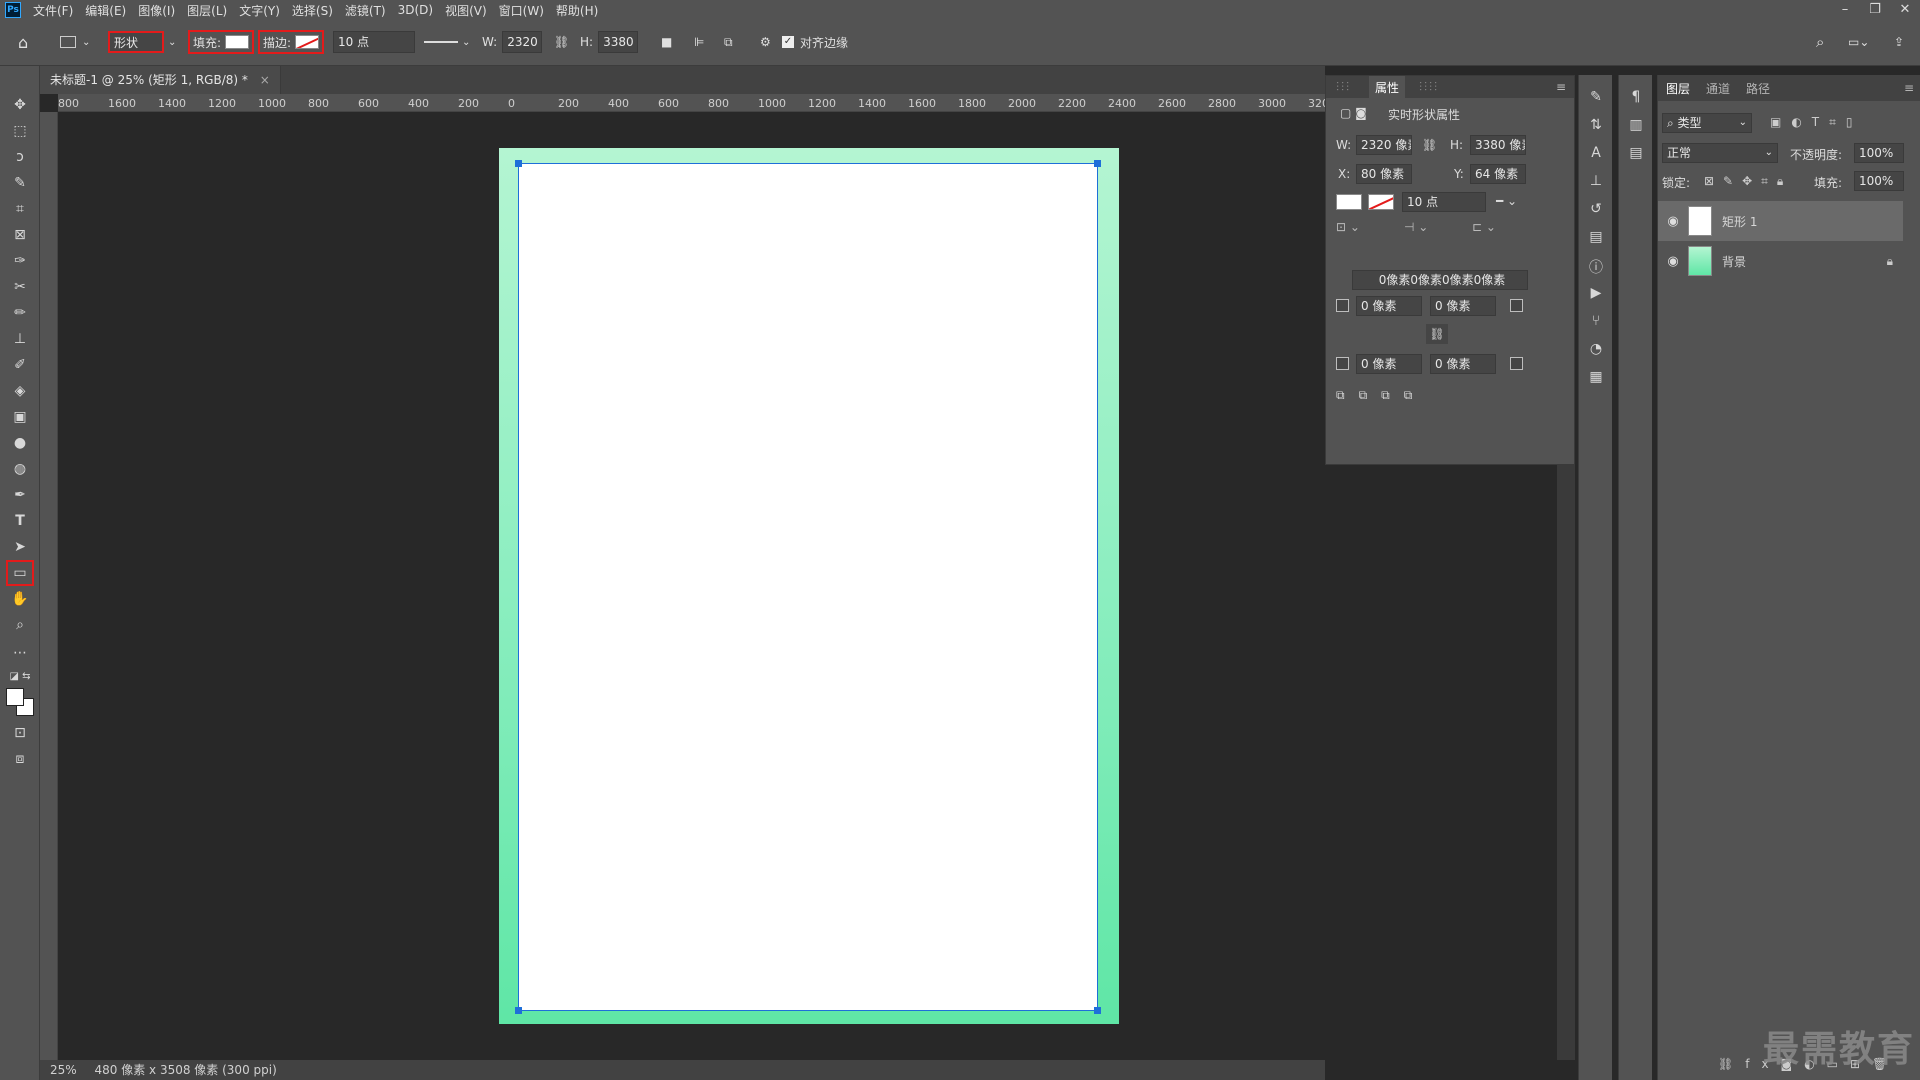 The height and width of the screenshot is (1080, 1920). I want to click on transform-handle-bottom-right, so click(1097, 1010).